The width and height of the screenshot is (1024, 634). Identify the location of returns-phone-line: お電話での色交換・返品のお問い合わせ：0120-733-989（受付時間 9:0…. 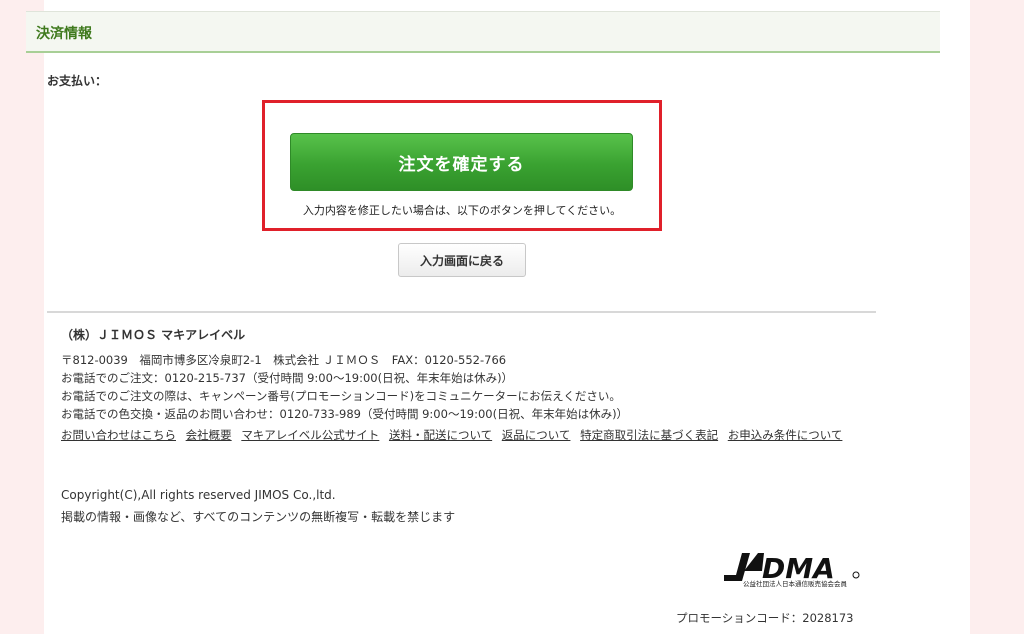
(345, 414).